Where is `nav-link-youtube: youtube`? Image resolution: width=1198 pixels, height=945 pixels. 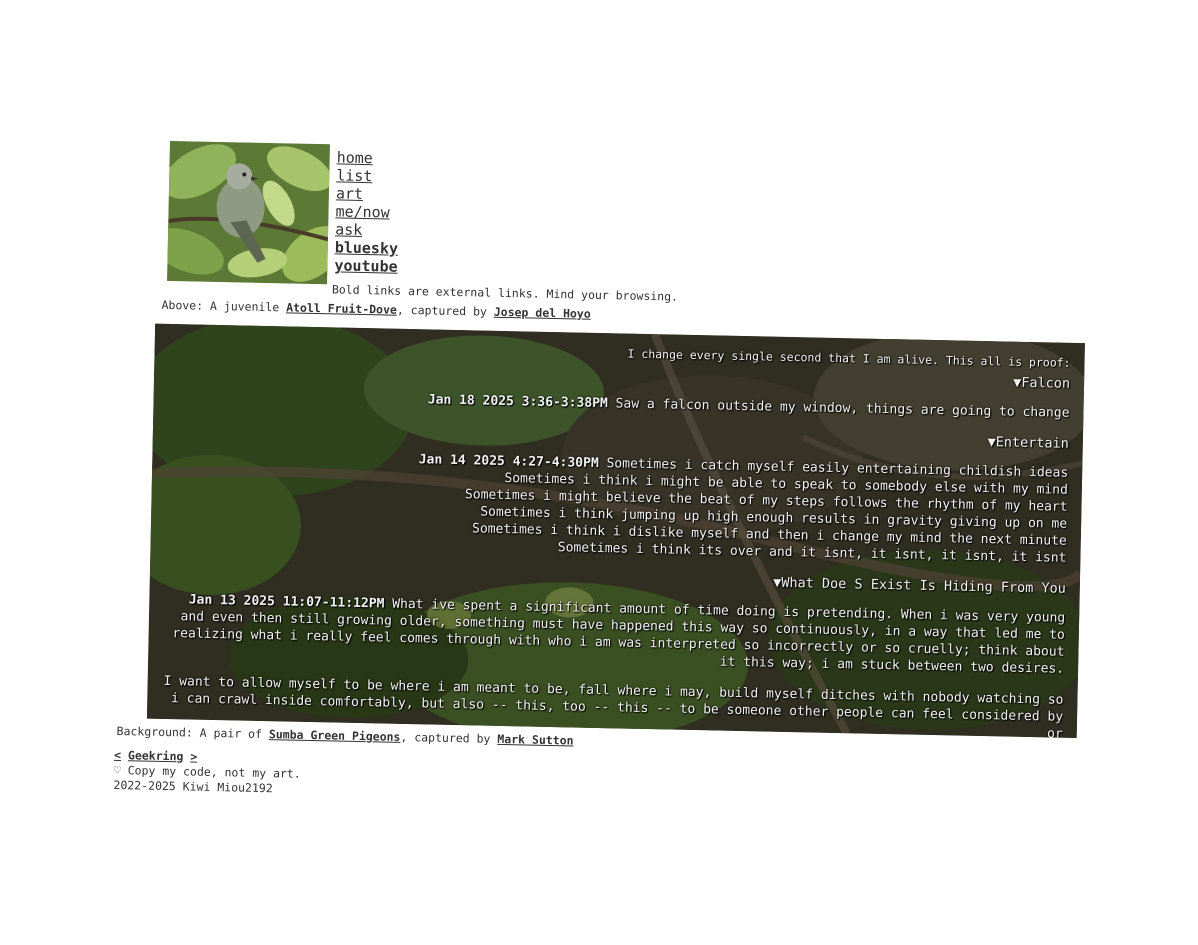
nav-link-youtube: youtube is located at coordinates (366, 265).